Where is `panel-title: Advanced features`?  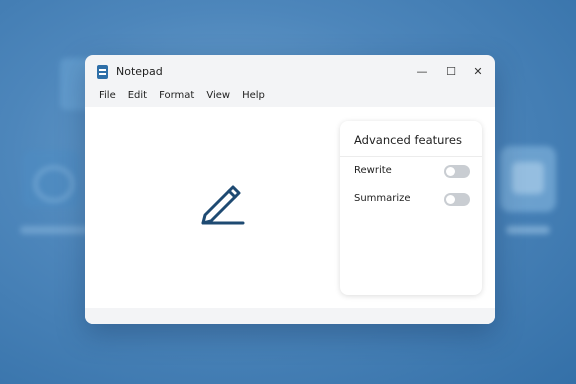
panel-title: Advanced features is located at coordinates (408, 140).